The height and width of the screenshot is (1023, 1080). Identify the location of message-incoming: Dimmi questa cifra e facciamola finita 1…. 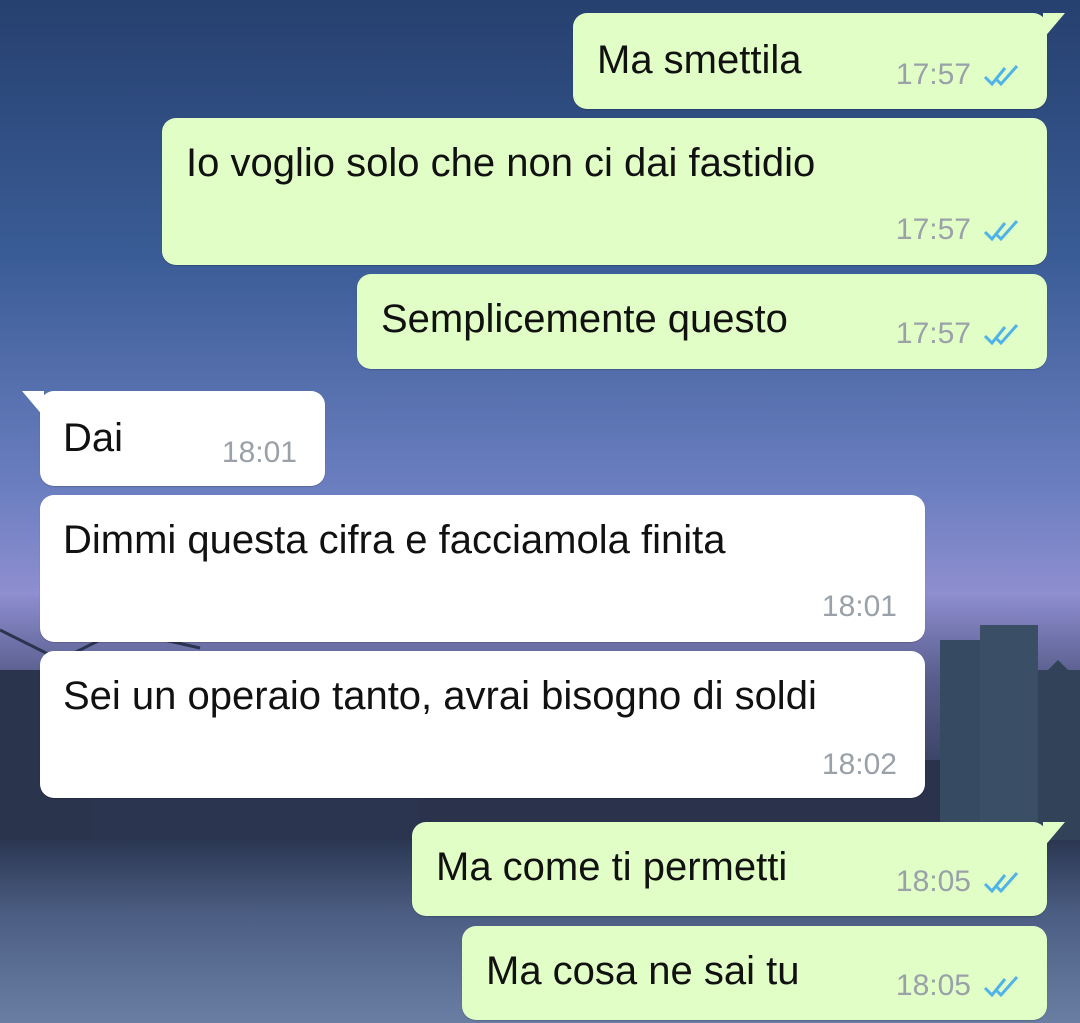
(482, 568).